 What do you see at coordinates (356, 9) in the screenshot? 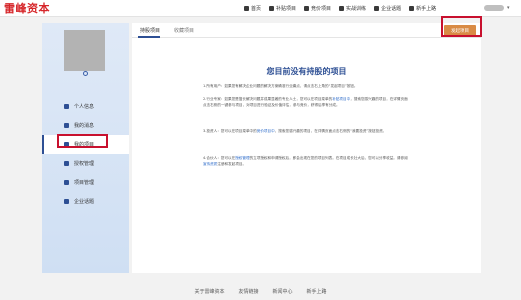
I see `nav-label: 实战训练` at bounding box center [356, 9].